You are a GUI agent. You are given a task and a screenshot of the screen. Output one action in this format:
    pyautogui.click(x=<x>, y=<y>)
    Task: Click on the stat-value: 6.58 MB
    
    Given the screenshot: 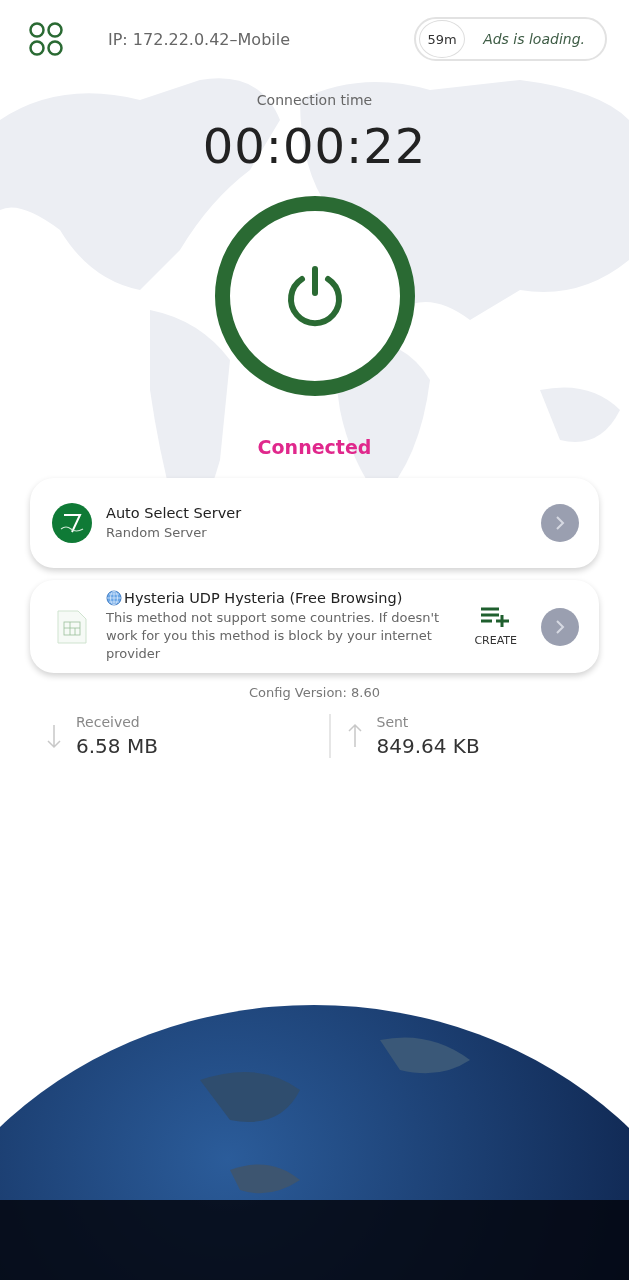 What is the action you would take?
    pyautogui.click(x=117, y=746)
    